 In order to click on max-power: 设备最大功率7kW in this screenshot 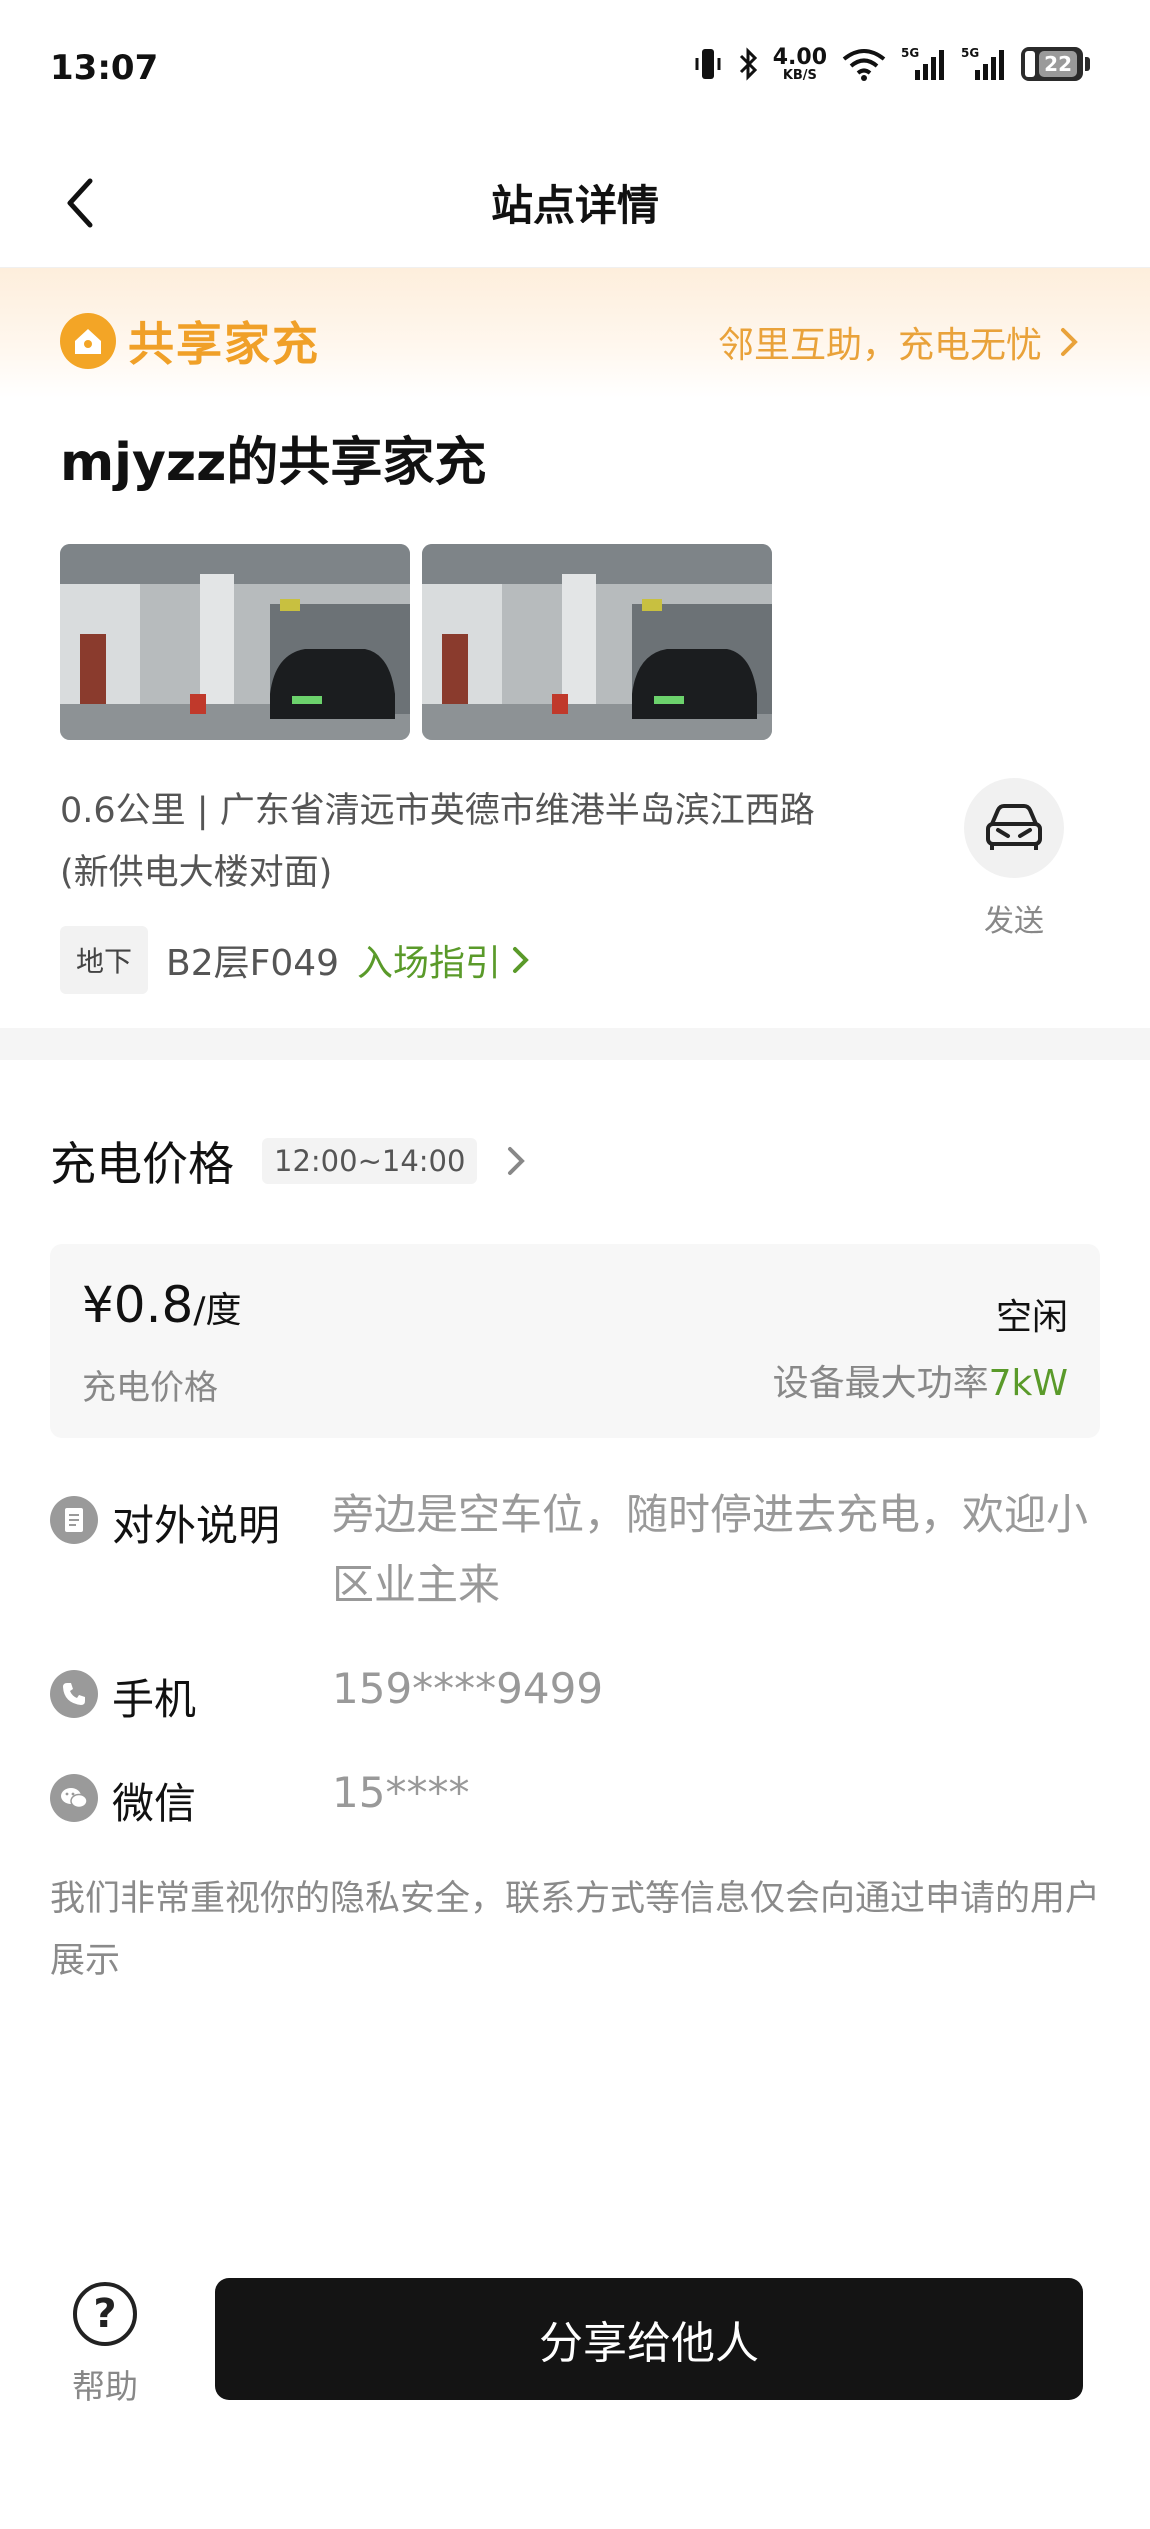, I will do `click(920, 1380)`.